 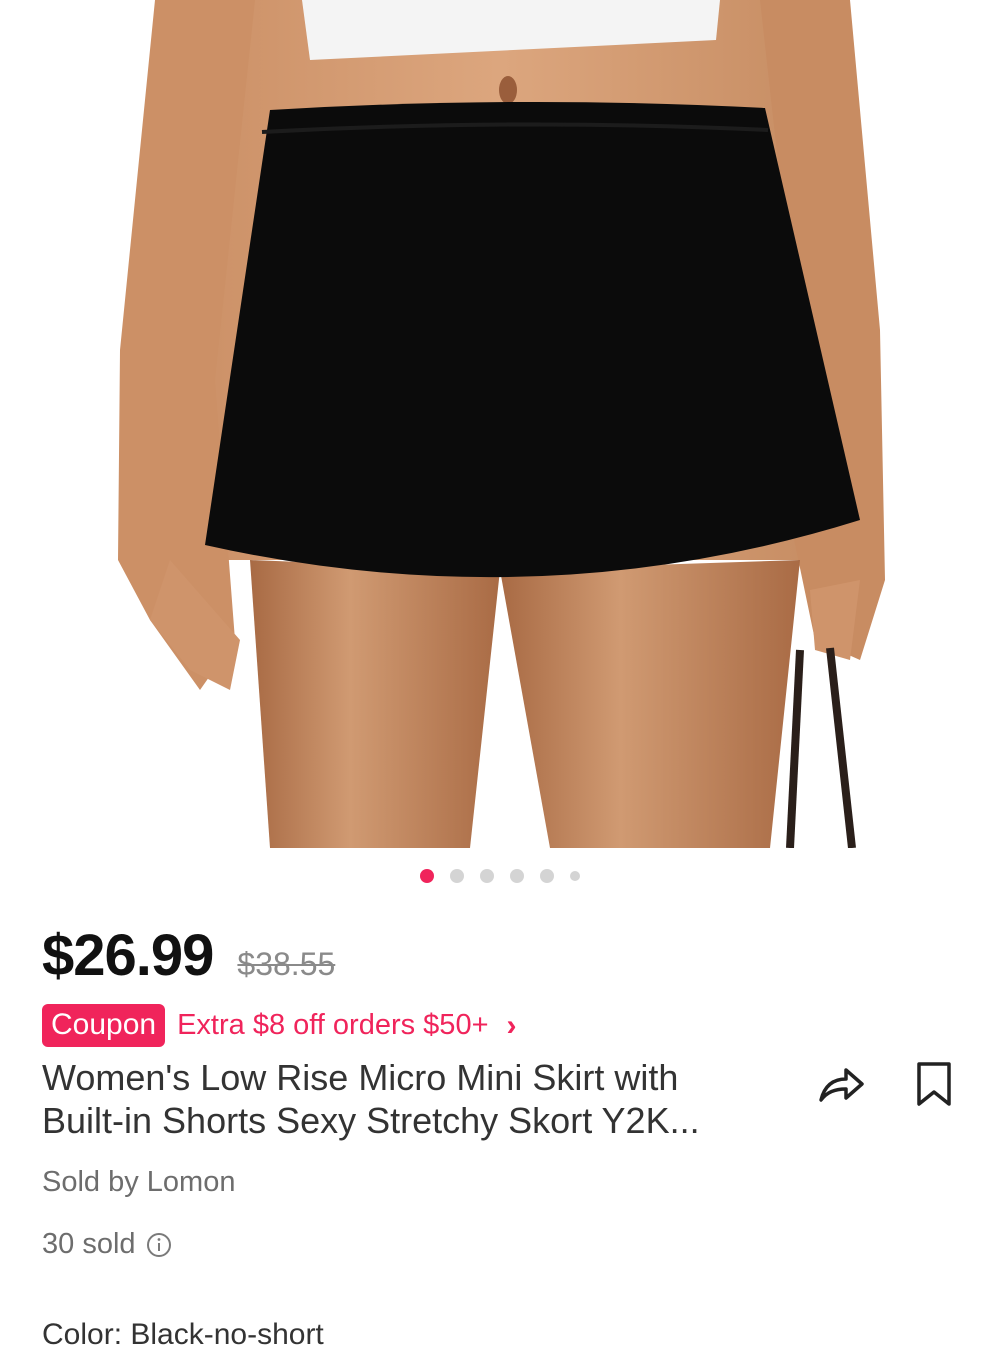 I want to click on bookmark-button, so click(x=934, y=1084).